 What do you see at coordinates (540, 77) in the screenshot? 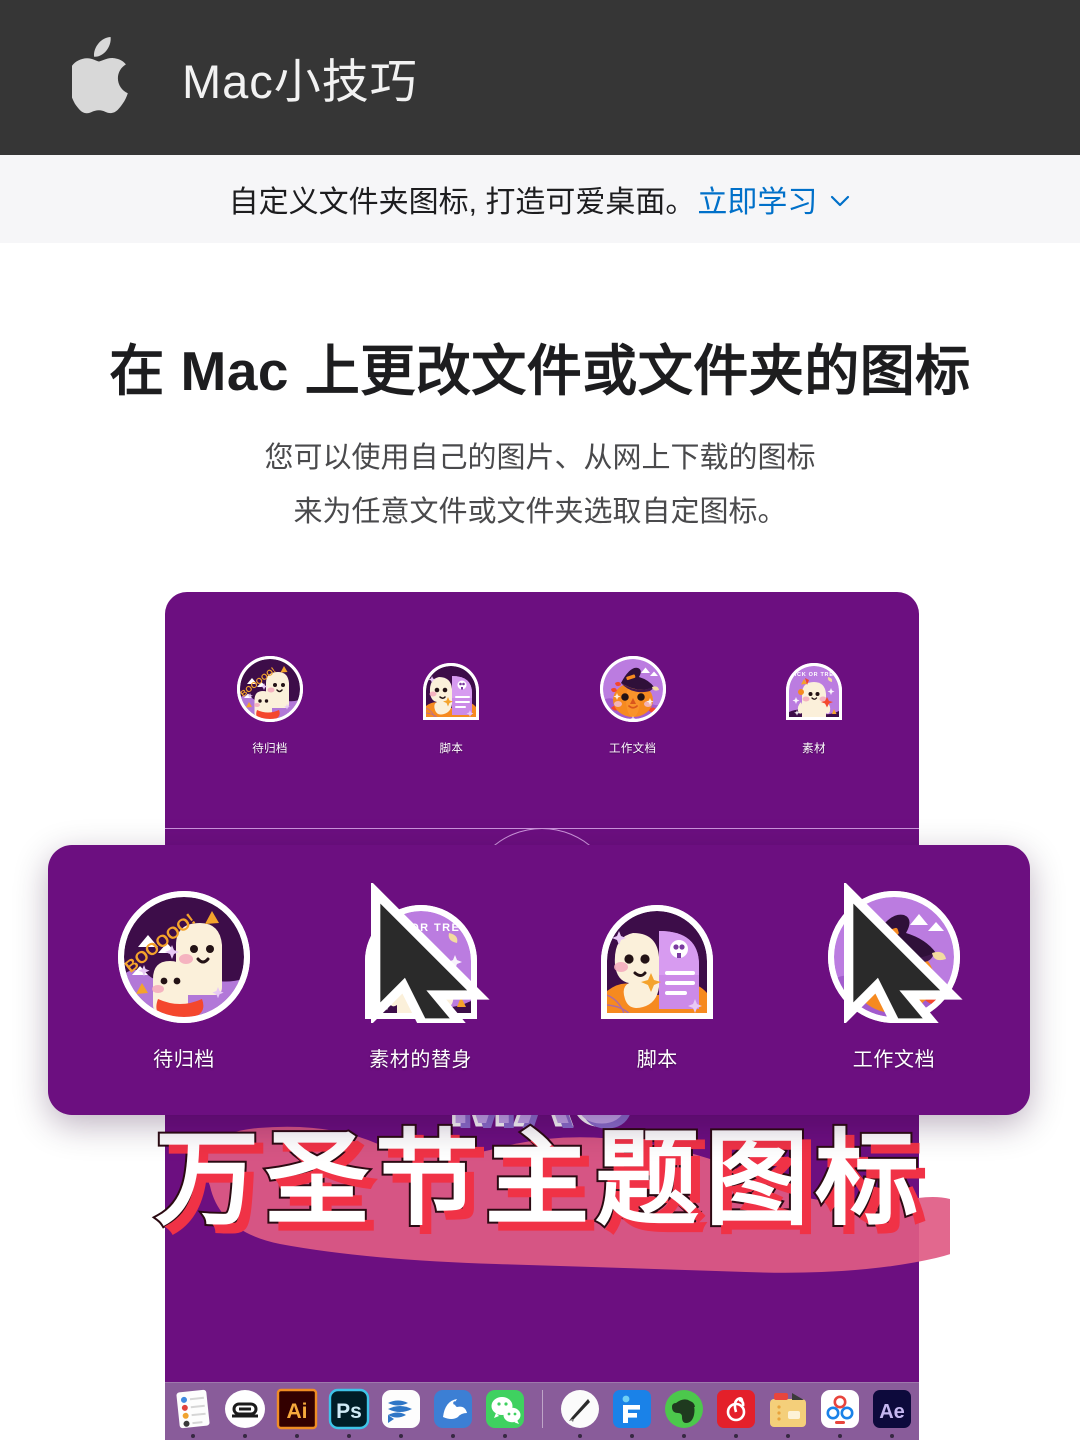
I see `global-navbar: Mac小技巧` at bounding box center [540, 77].